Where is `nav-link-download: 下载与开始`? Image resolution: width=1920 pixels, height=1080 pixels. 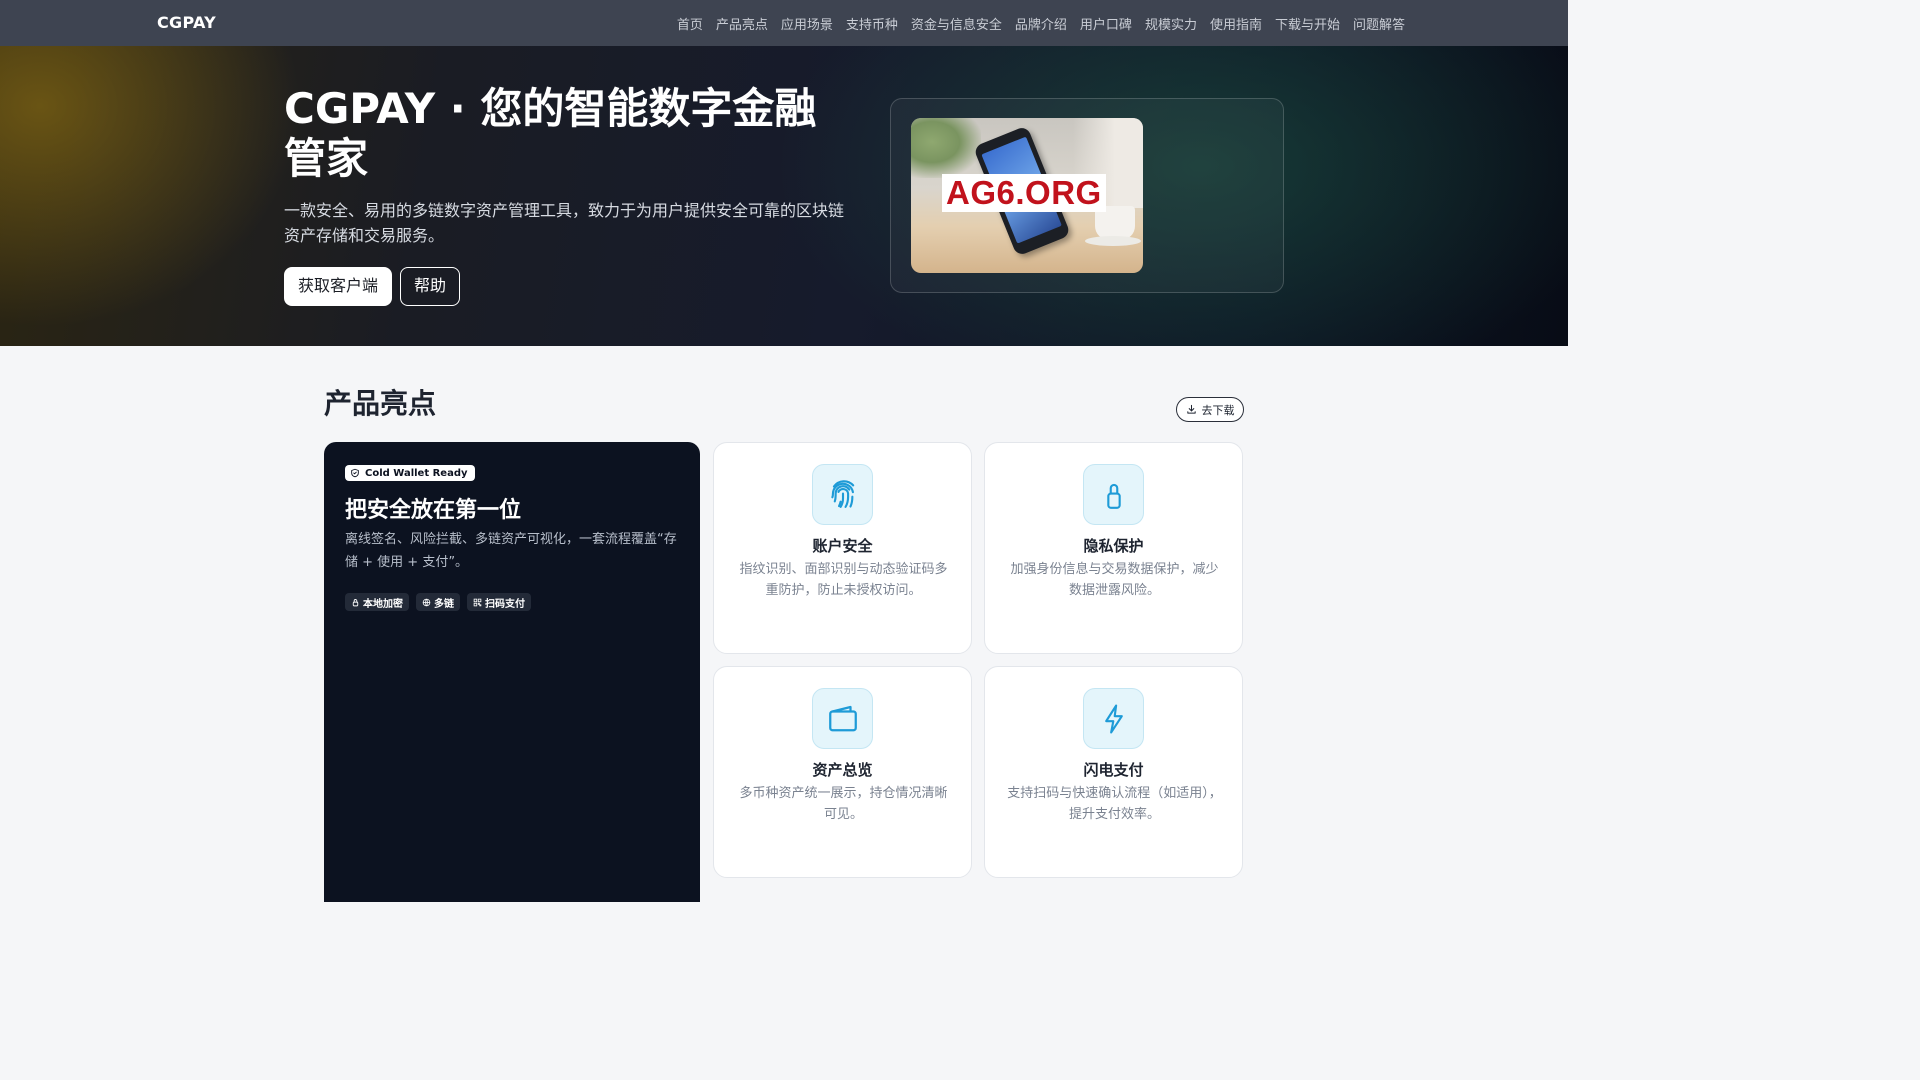
nav-link-download: 下载与开始 is located at coordinates (1307, 23).